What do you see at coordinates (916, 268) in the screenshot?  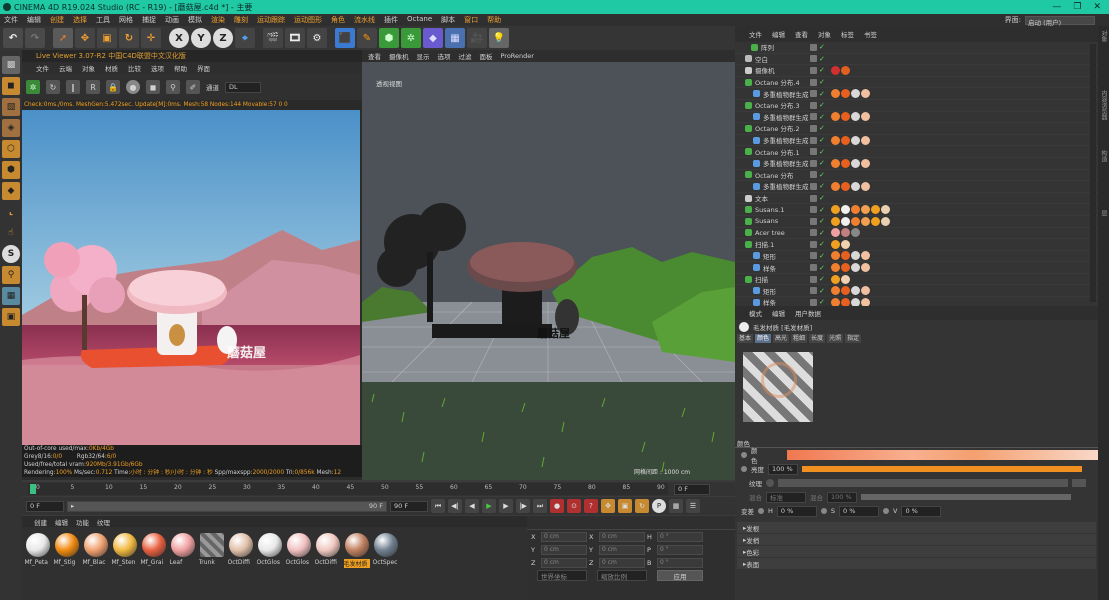 I see `object-row: 样条 ✓` at bounding box center [916, 268].